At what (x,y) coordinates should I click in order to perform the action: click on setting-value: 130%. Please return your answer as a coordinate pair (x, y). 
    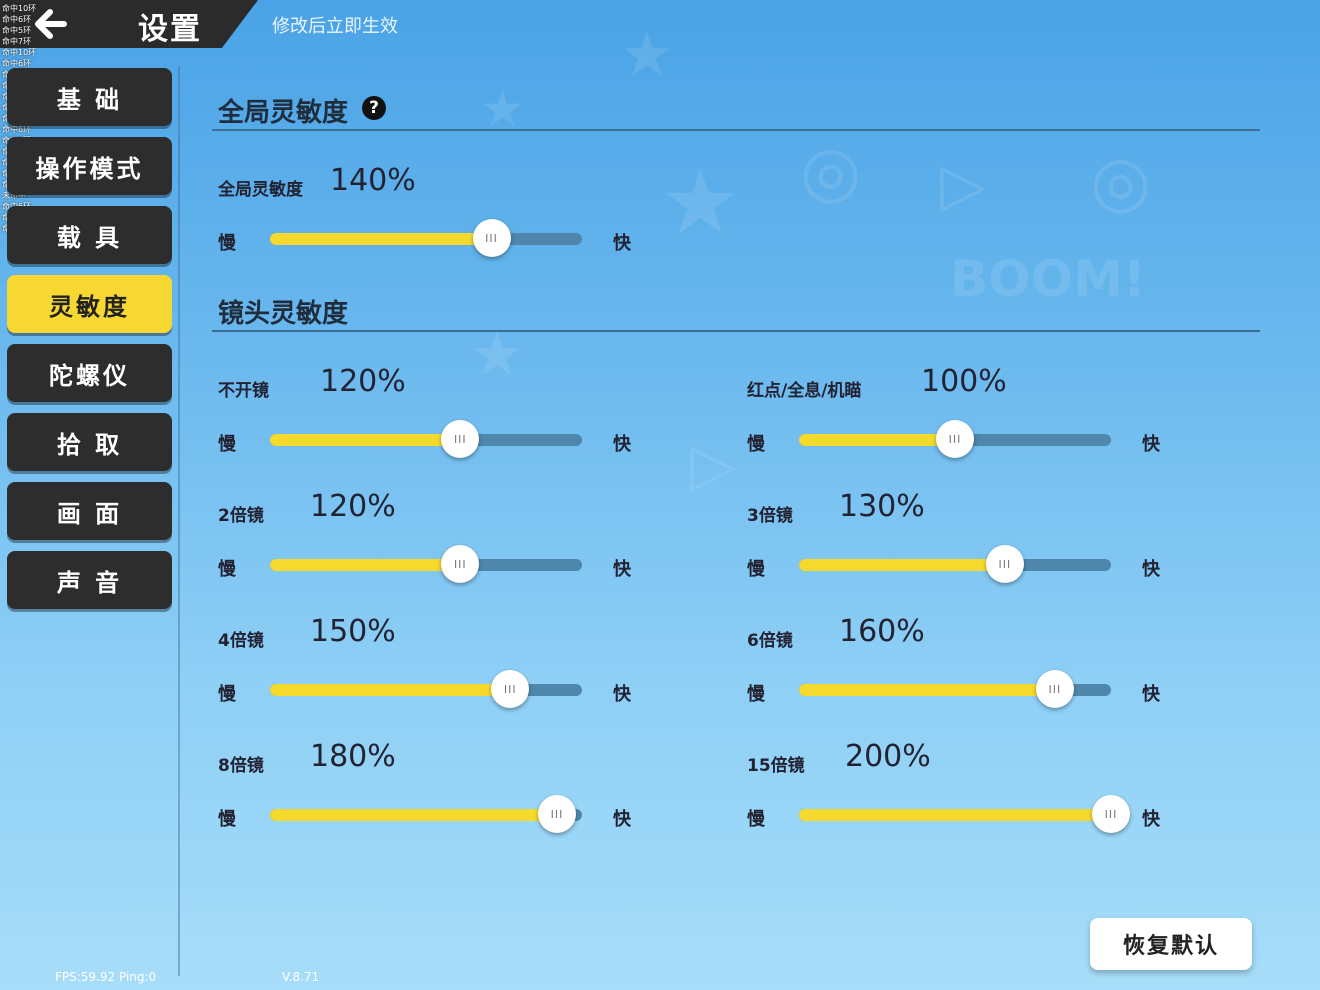
    Looking at the image, I should click on (882, 506).